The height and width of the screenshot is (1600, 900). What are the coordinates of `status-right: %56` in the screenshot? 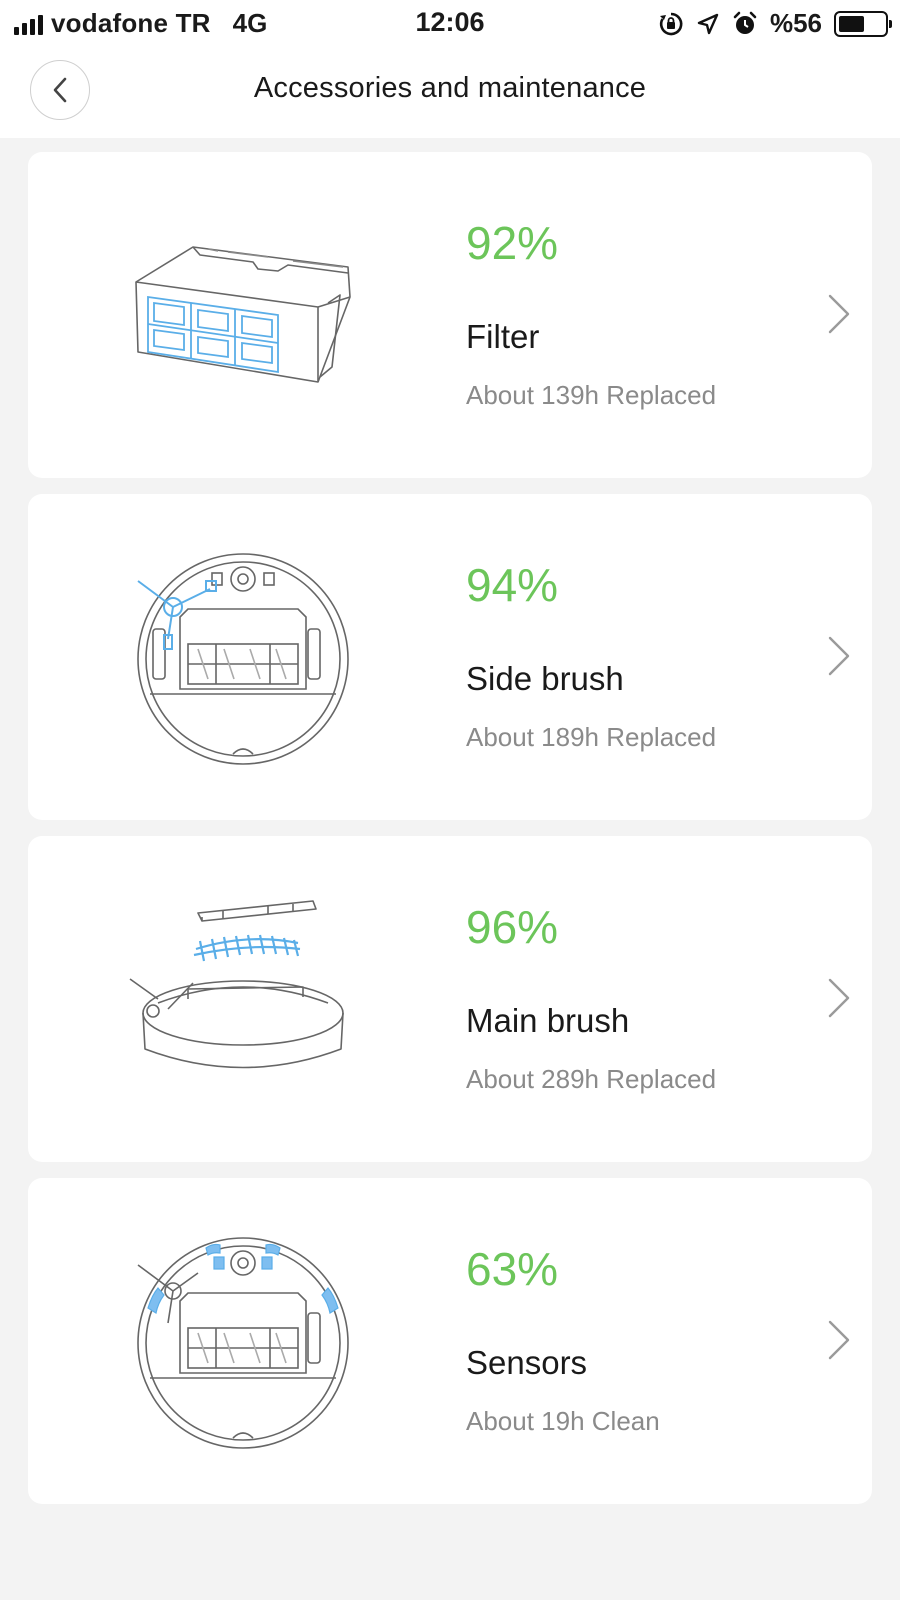 It's located at (775, 23).